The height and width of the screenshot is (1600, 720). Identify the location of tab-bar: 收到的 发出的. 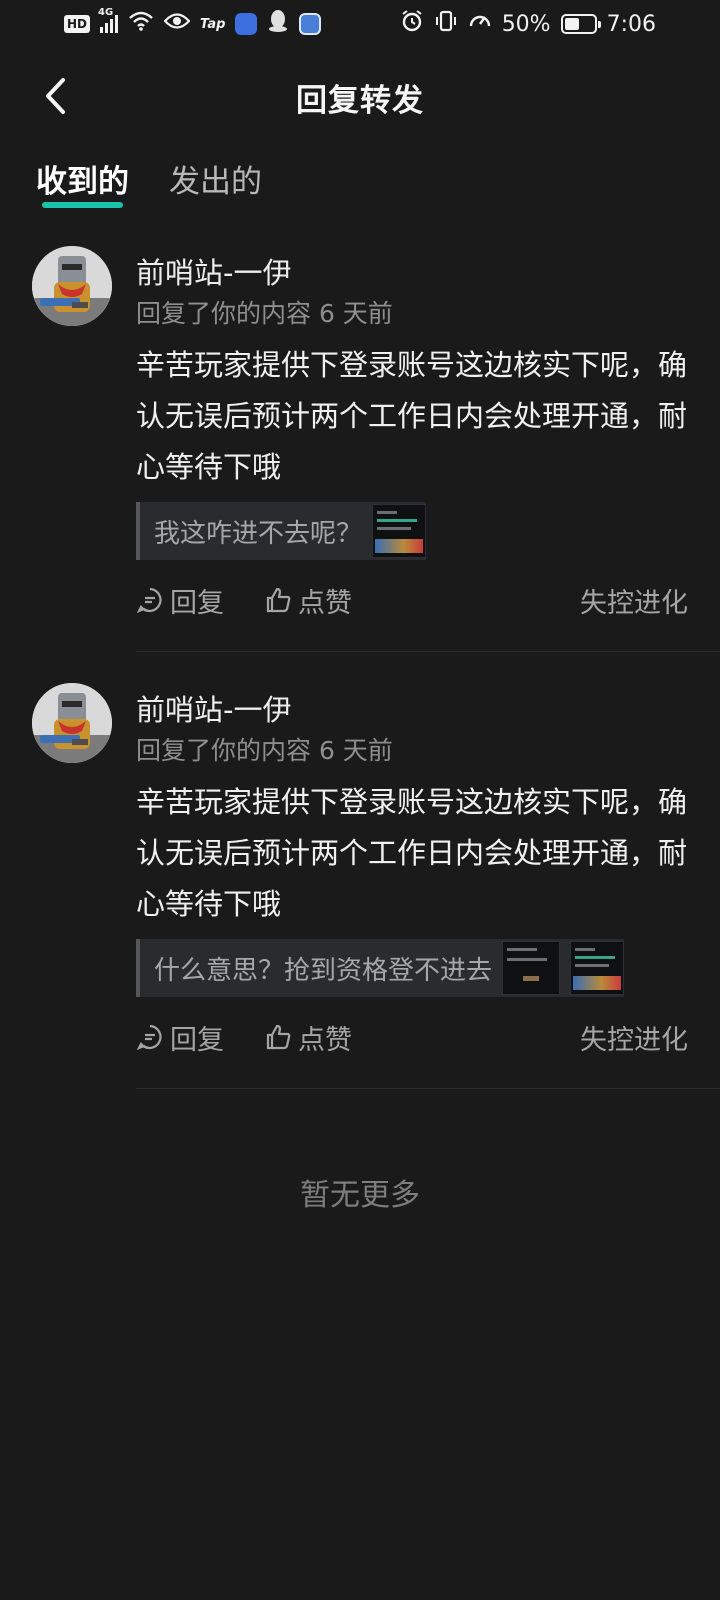
(149, 186).